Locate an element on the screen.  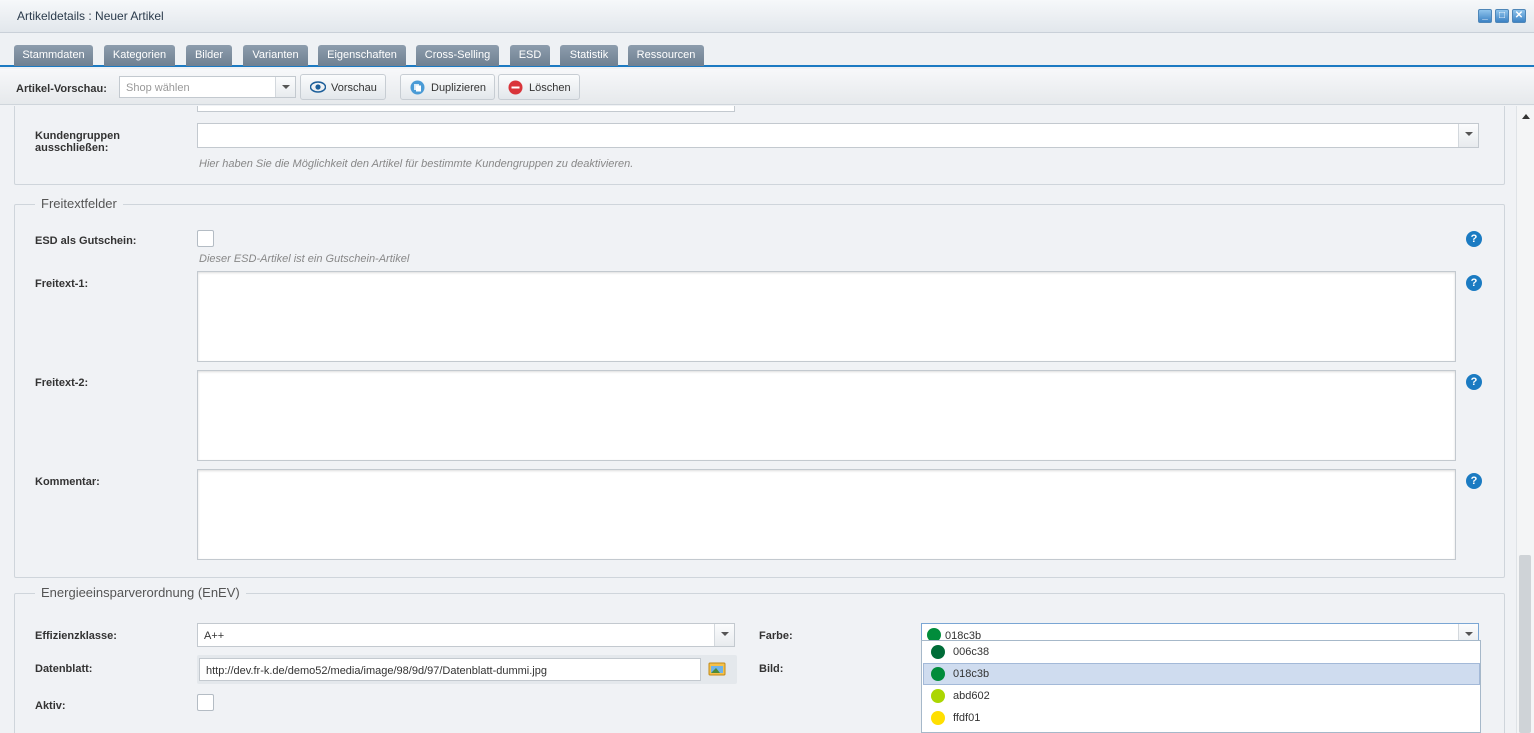
esd-voucher-label: ESD als Gutschein: is located at coordinates (86, 241).